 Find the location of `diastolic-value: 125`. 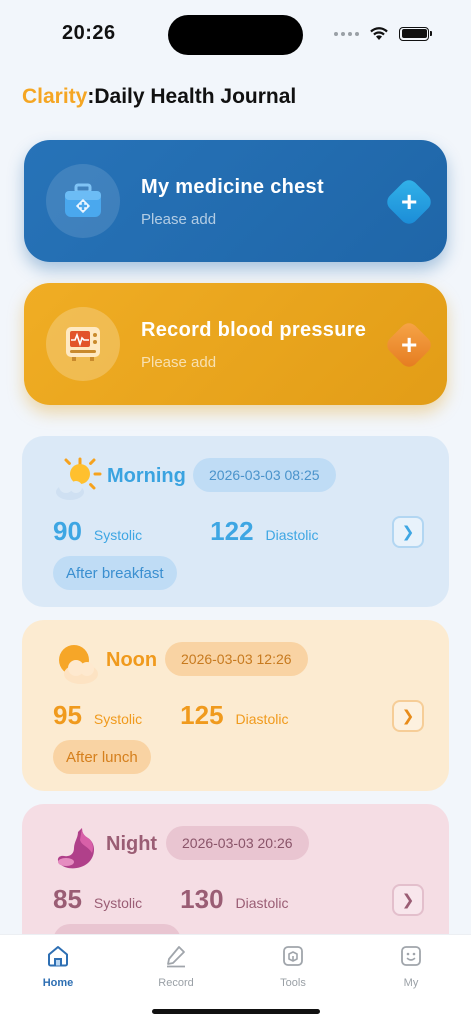

diastolic-value: 125 is located at coordinates (202, 715).